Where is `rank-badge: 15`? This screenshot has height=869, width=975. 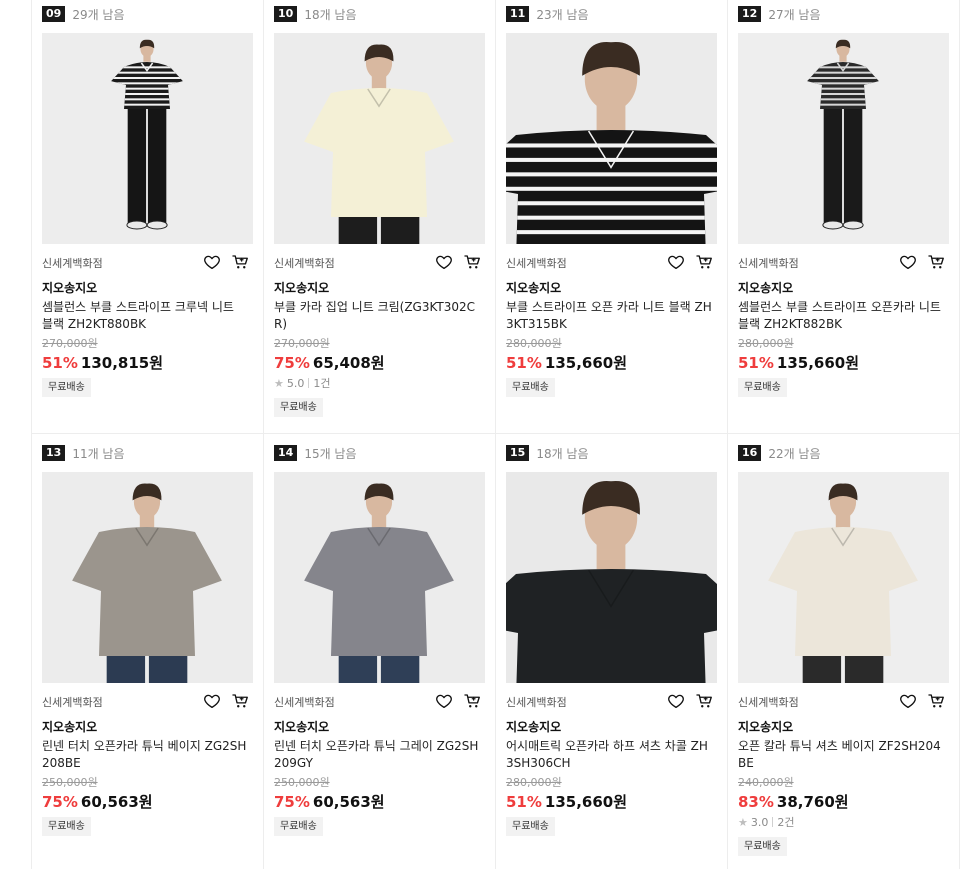 rank-badge: 15 is located at coordinates (518, 453).